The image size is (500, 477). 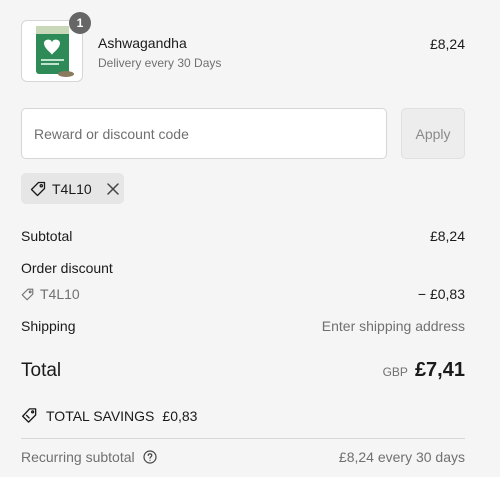 I want to click on total-label: Total, so click(x=41, y=370).